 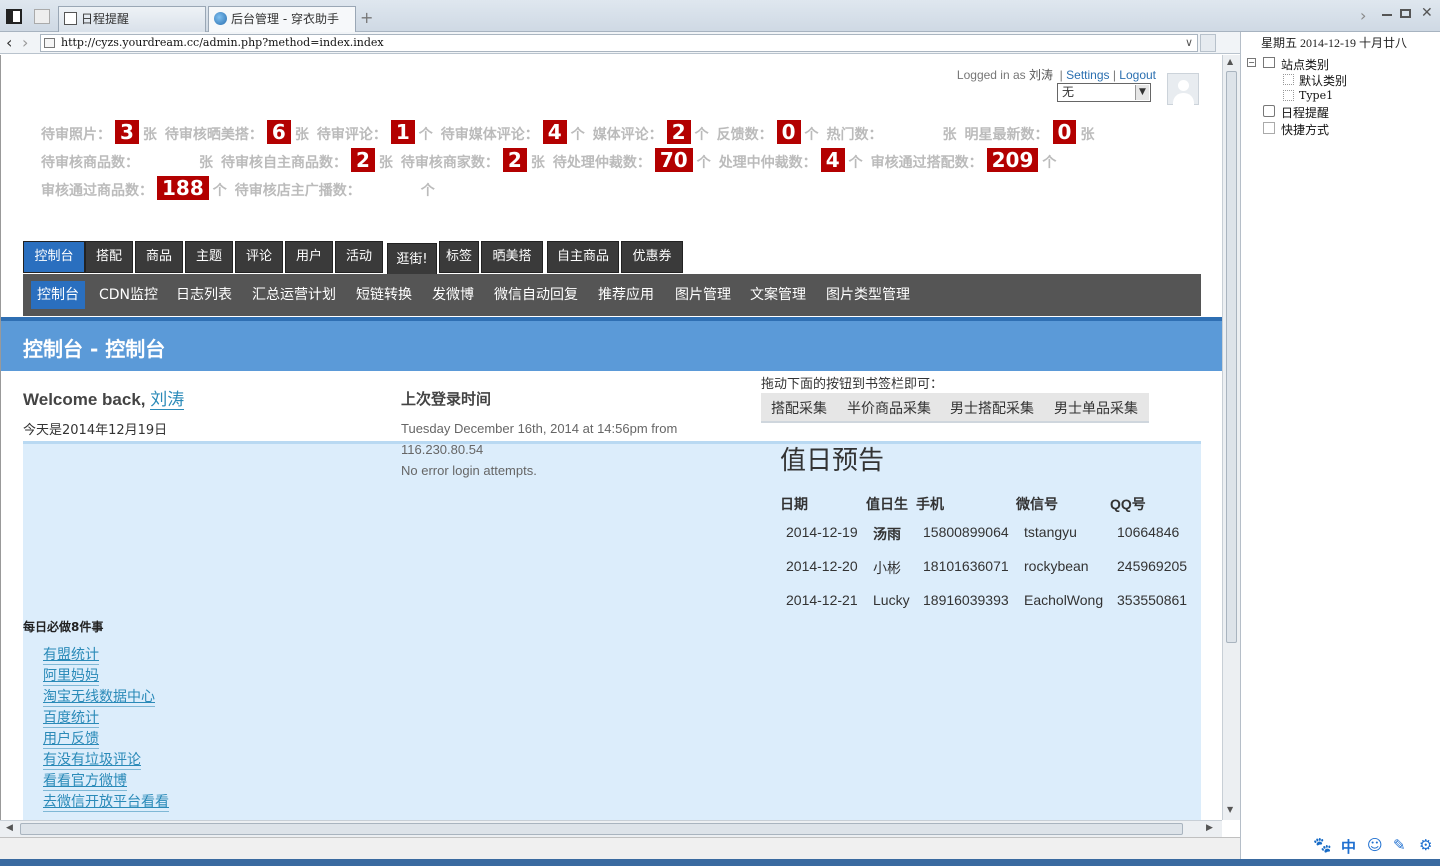 I want to click on minimize-icon, so click(x=1387, y=15).